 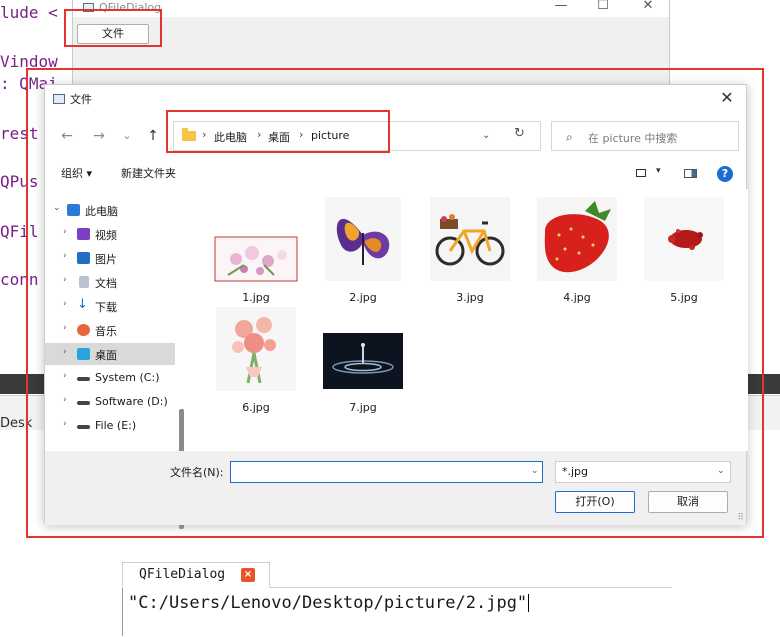 What do you see at coordinates (29, 12) in the screenshot?
I see `code-line: lude <` at bounding box center [29, 12].